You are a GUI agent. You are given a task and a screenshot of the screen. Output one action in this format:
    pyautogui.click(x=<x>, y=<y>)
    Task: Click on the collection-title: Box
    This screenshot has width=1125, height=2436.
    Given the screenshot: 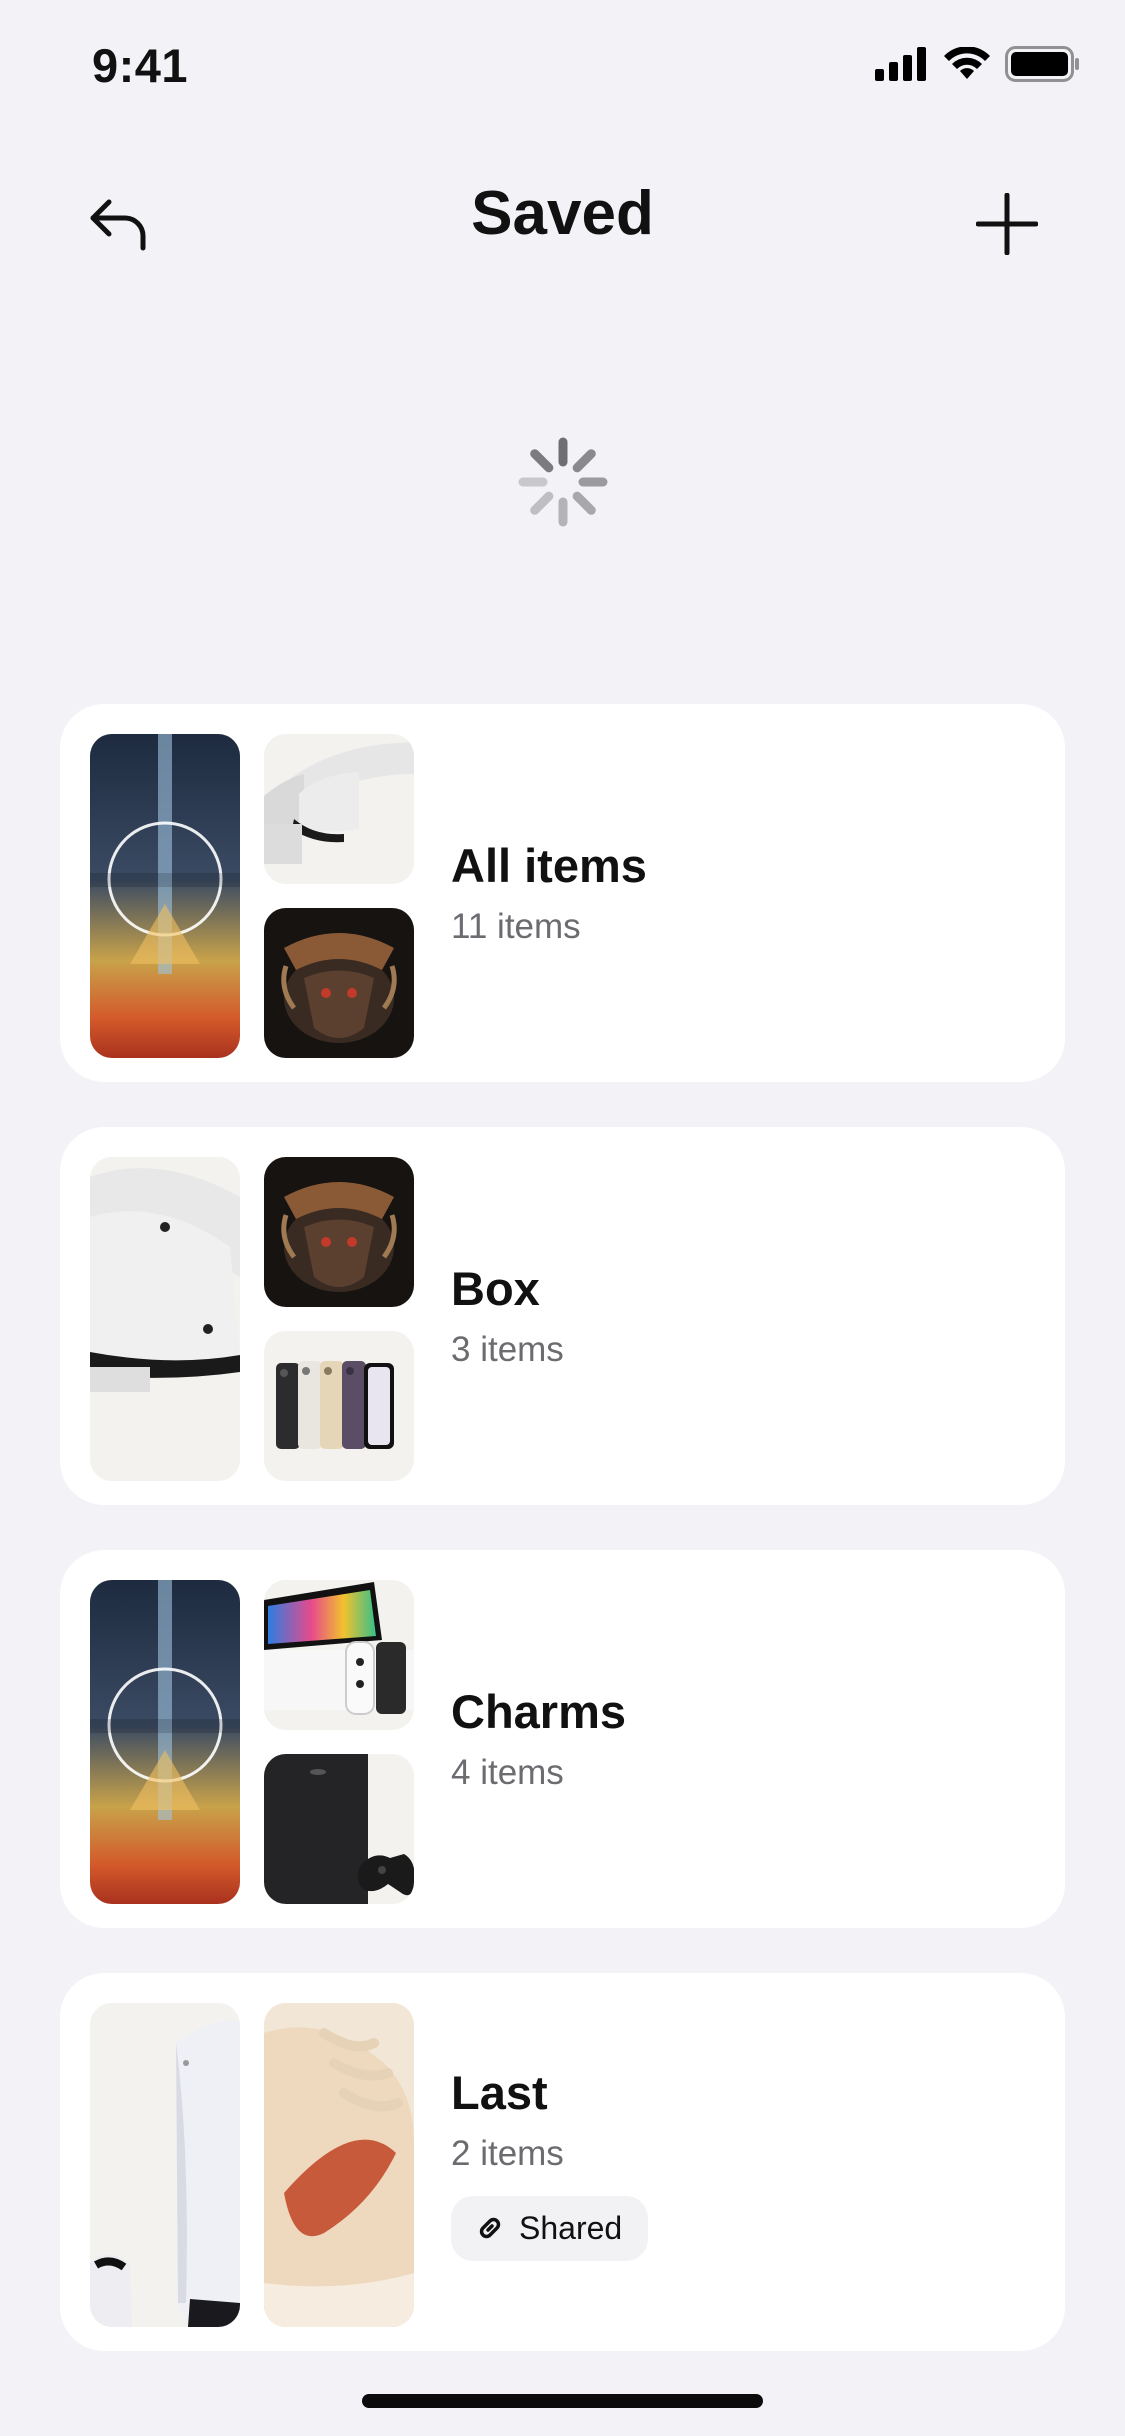 What is the action you would take?
    pyautogui.click(x=495, y=1288)
    